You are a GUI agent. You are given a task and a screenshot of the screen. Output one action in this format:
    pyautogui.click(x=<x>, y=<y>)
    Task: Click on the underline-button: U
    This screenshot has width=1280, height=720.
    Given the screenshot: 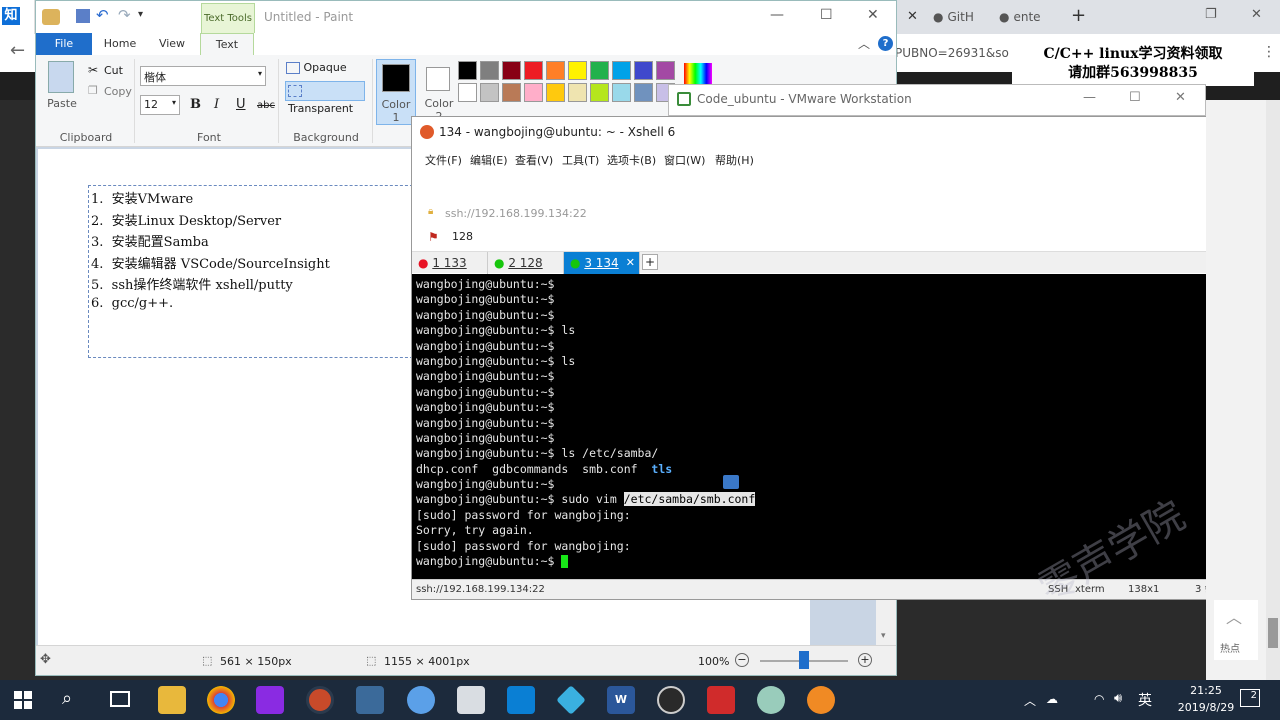 What is the action you would take?
    pyautogui.click(x=241, y=104)
    